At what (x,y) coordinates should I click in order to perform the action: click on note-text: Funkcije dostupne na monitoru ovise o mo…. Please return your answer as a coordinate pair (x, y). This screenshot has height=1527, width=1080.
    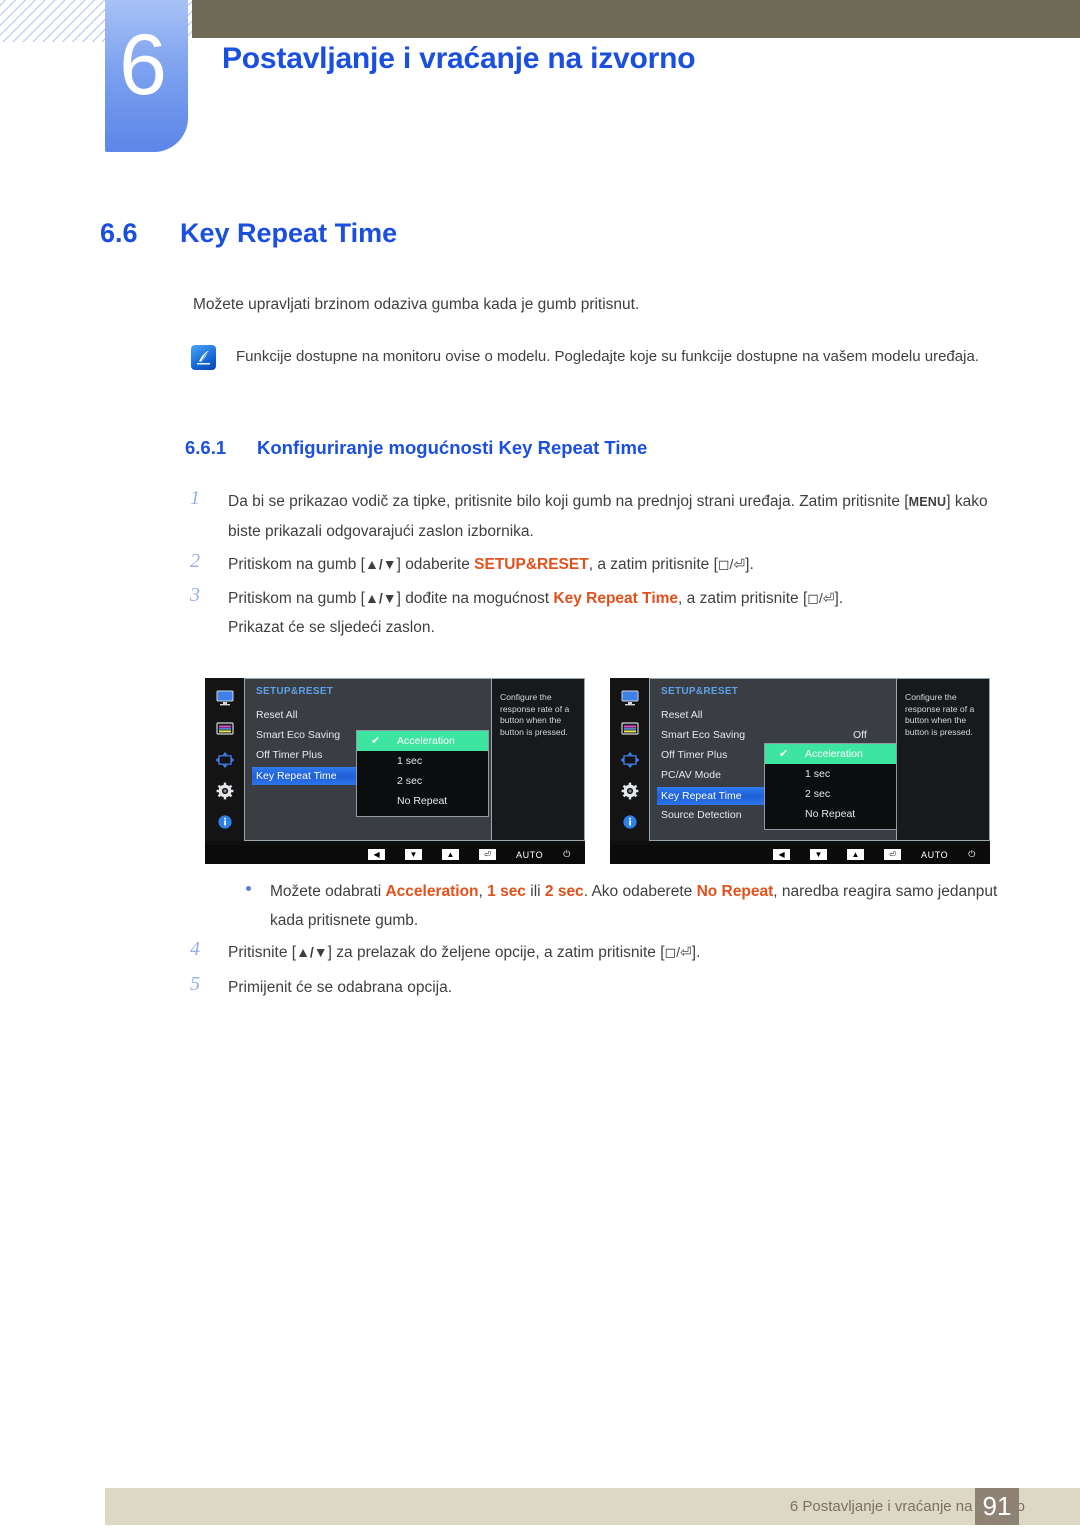
    Looking at the image, I should click on (607, 356).